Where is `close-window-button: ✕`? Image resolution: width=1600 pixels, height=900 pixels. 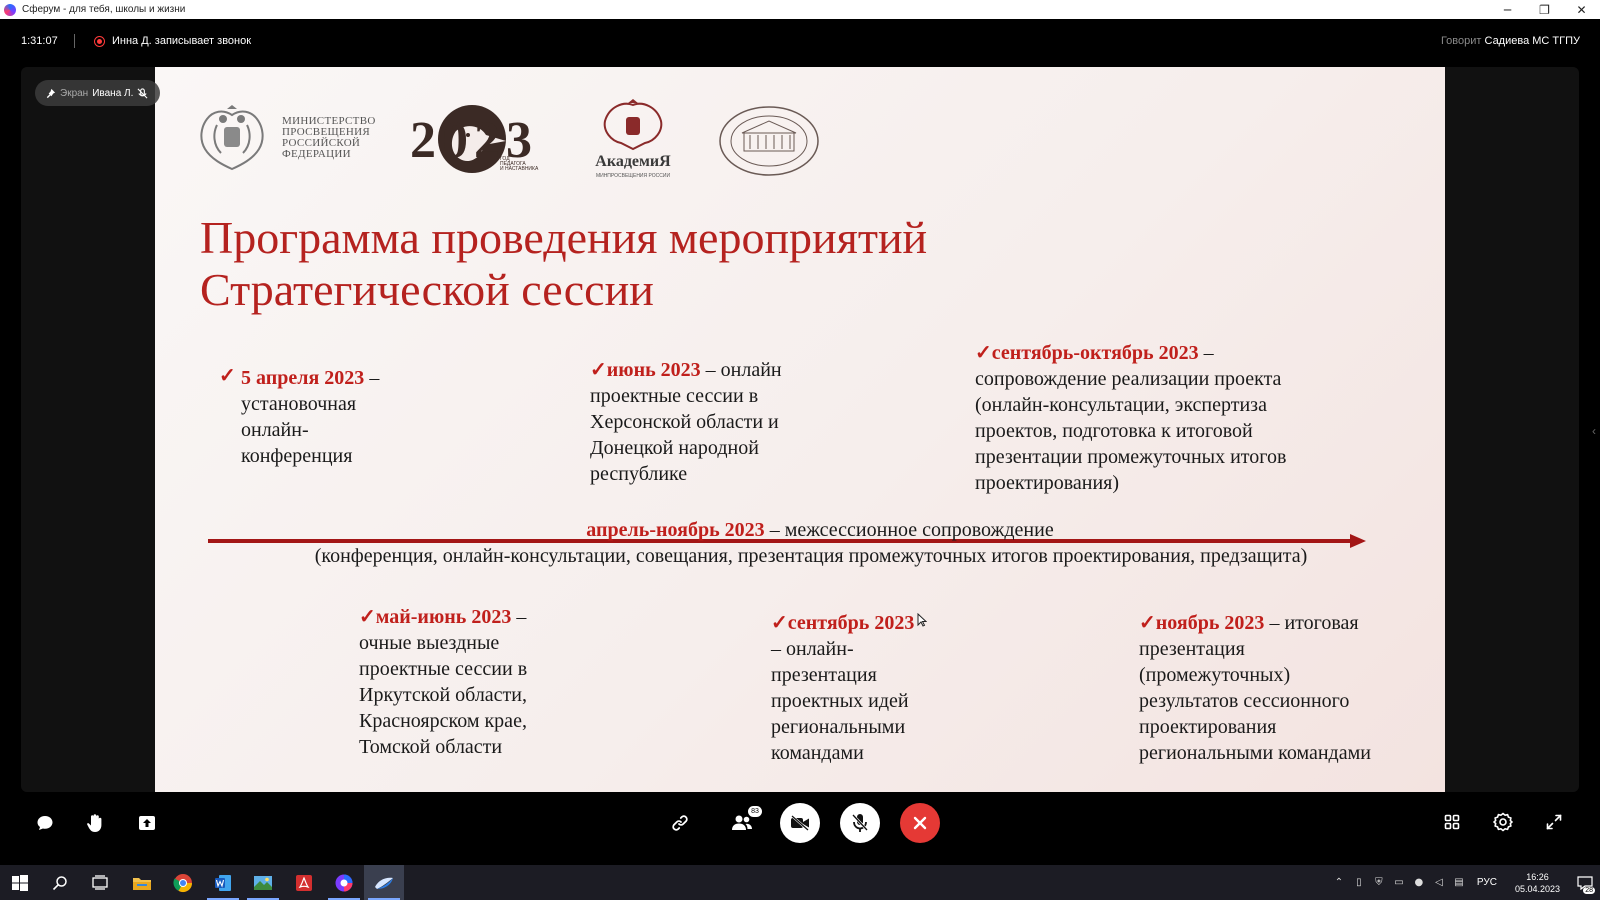
close-window-button: ✕ is located at coordinates (1581, 9).